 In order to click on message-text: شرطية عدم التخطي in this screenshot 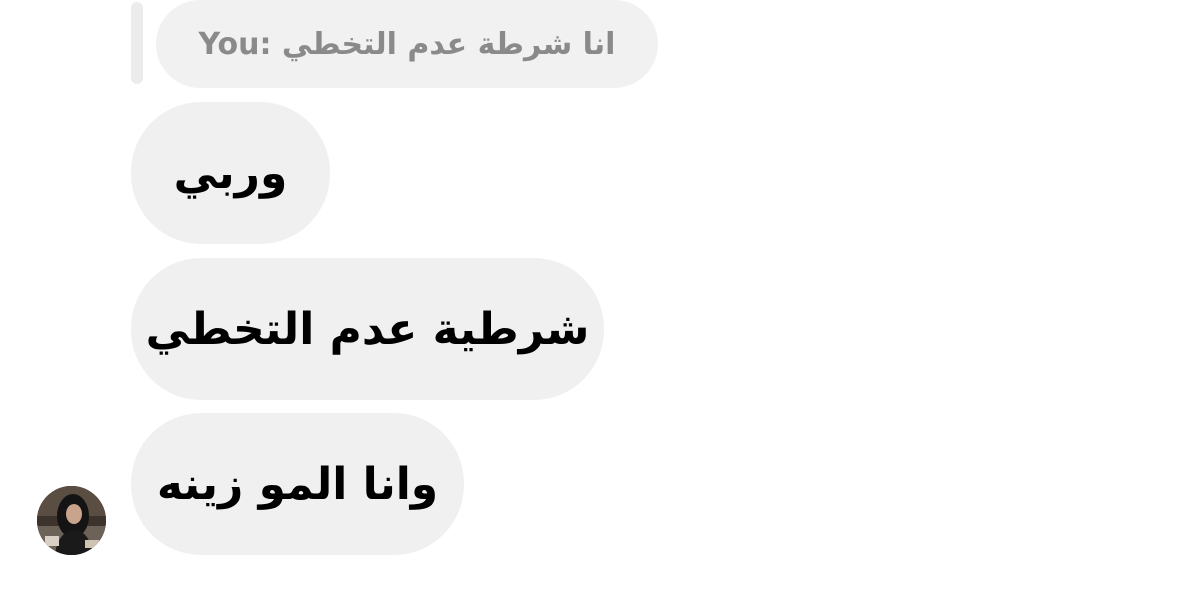, I will do `click(367, 329)`.